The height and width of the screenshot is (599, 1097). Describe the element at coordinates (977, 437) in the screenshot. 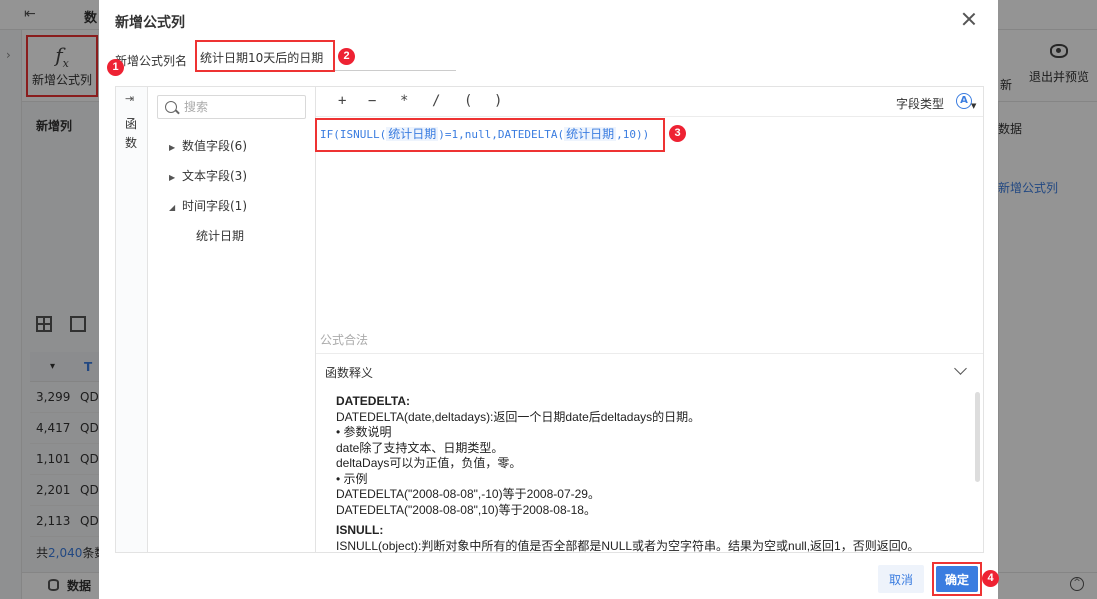

I see `explanation-scrollbar` at that location.